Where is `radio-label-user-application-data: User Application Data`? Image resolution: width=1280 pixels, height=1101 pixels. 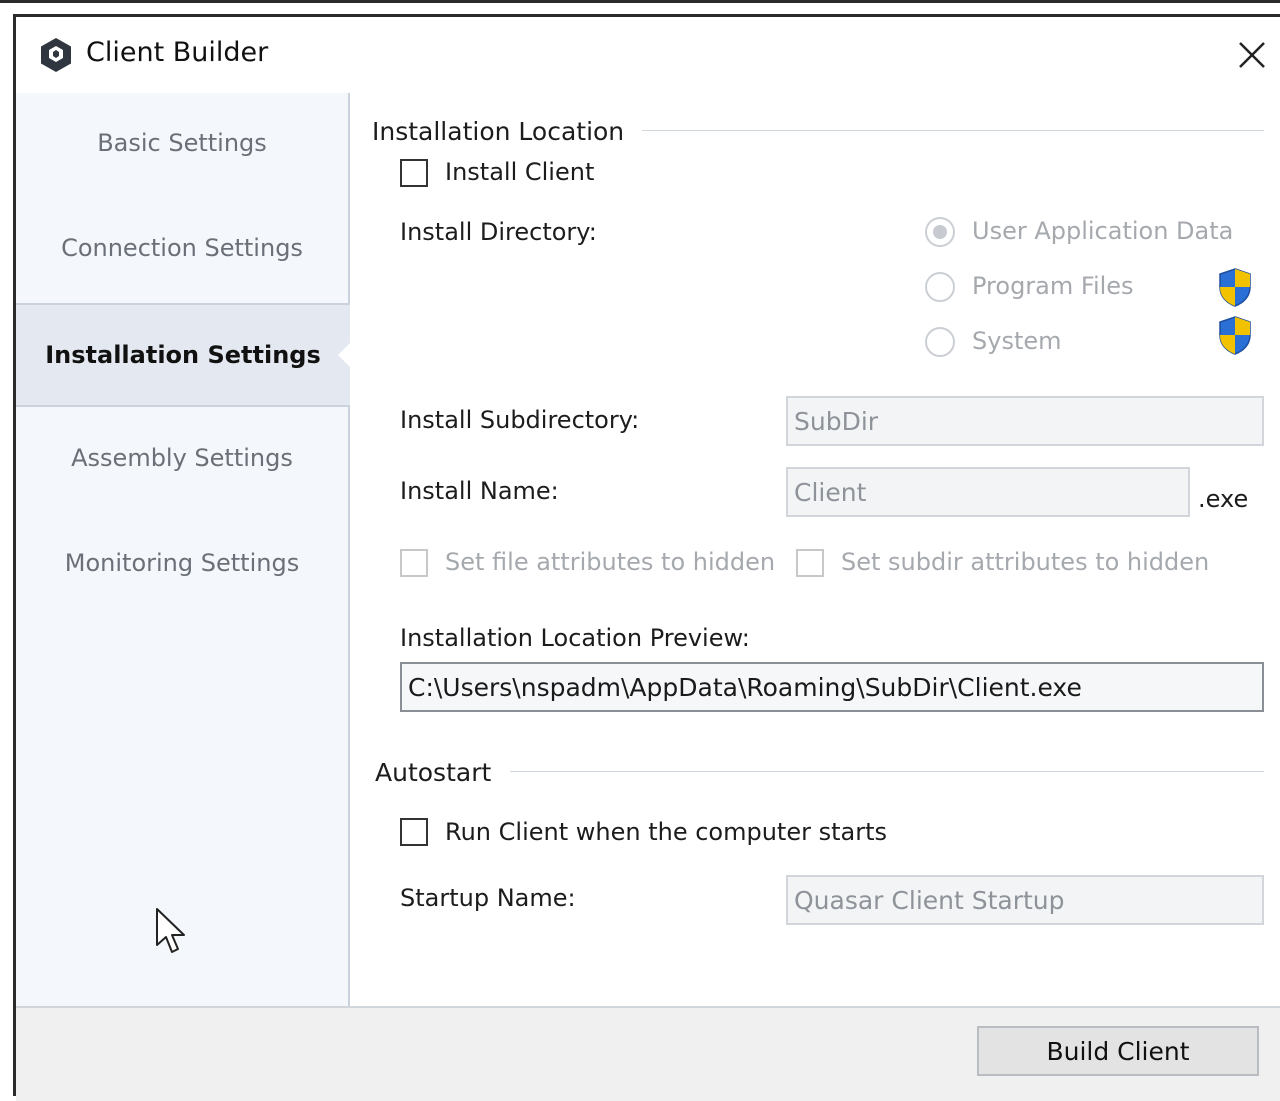 radio-label-user-application-data: User Application Data is located at coordinates (1103, 231).